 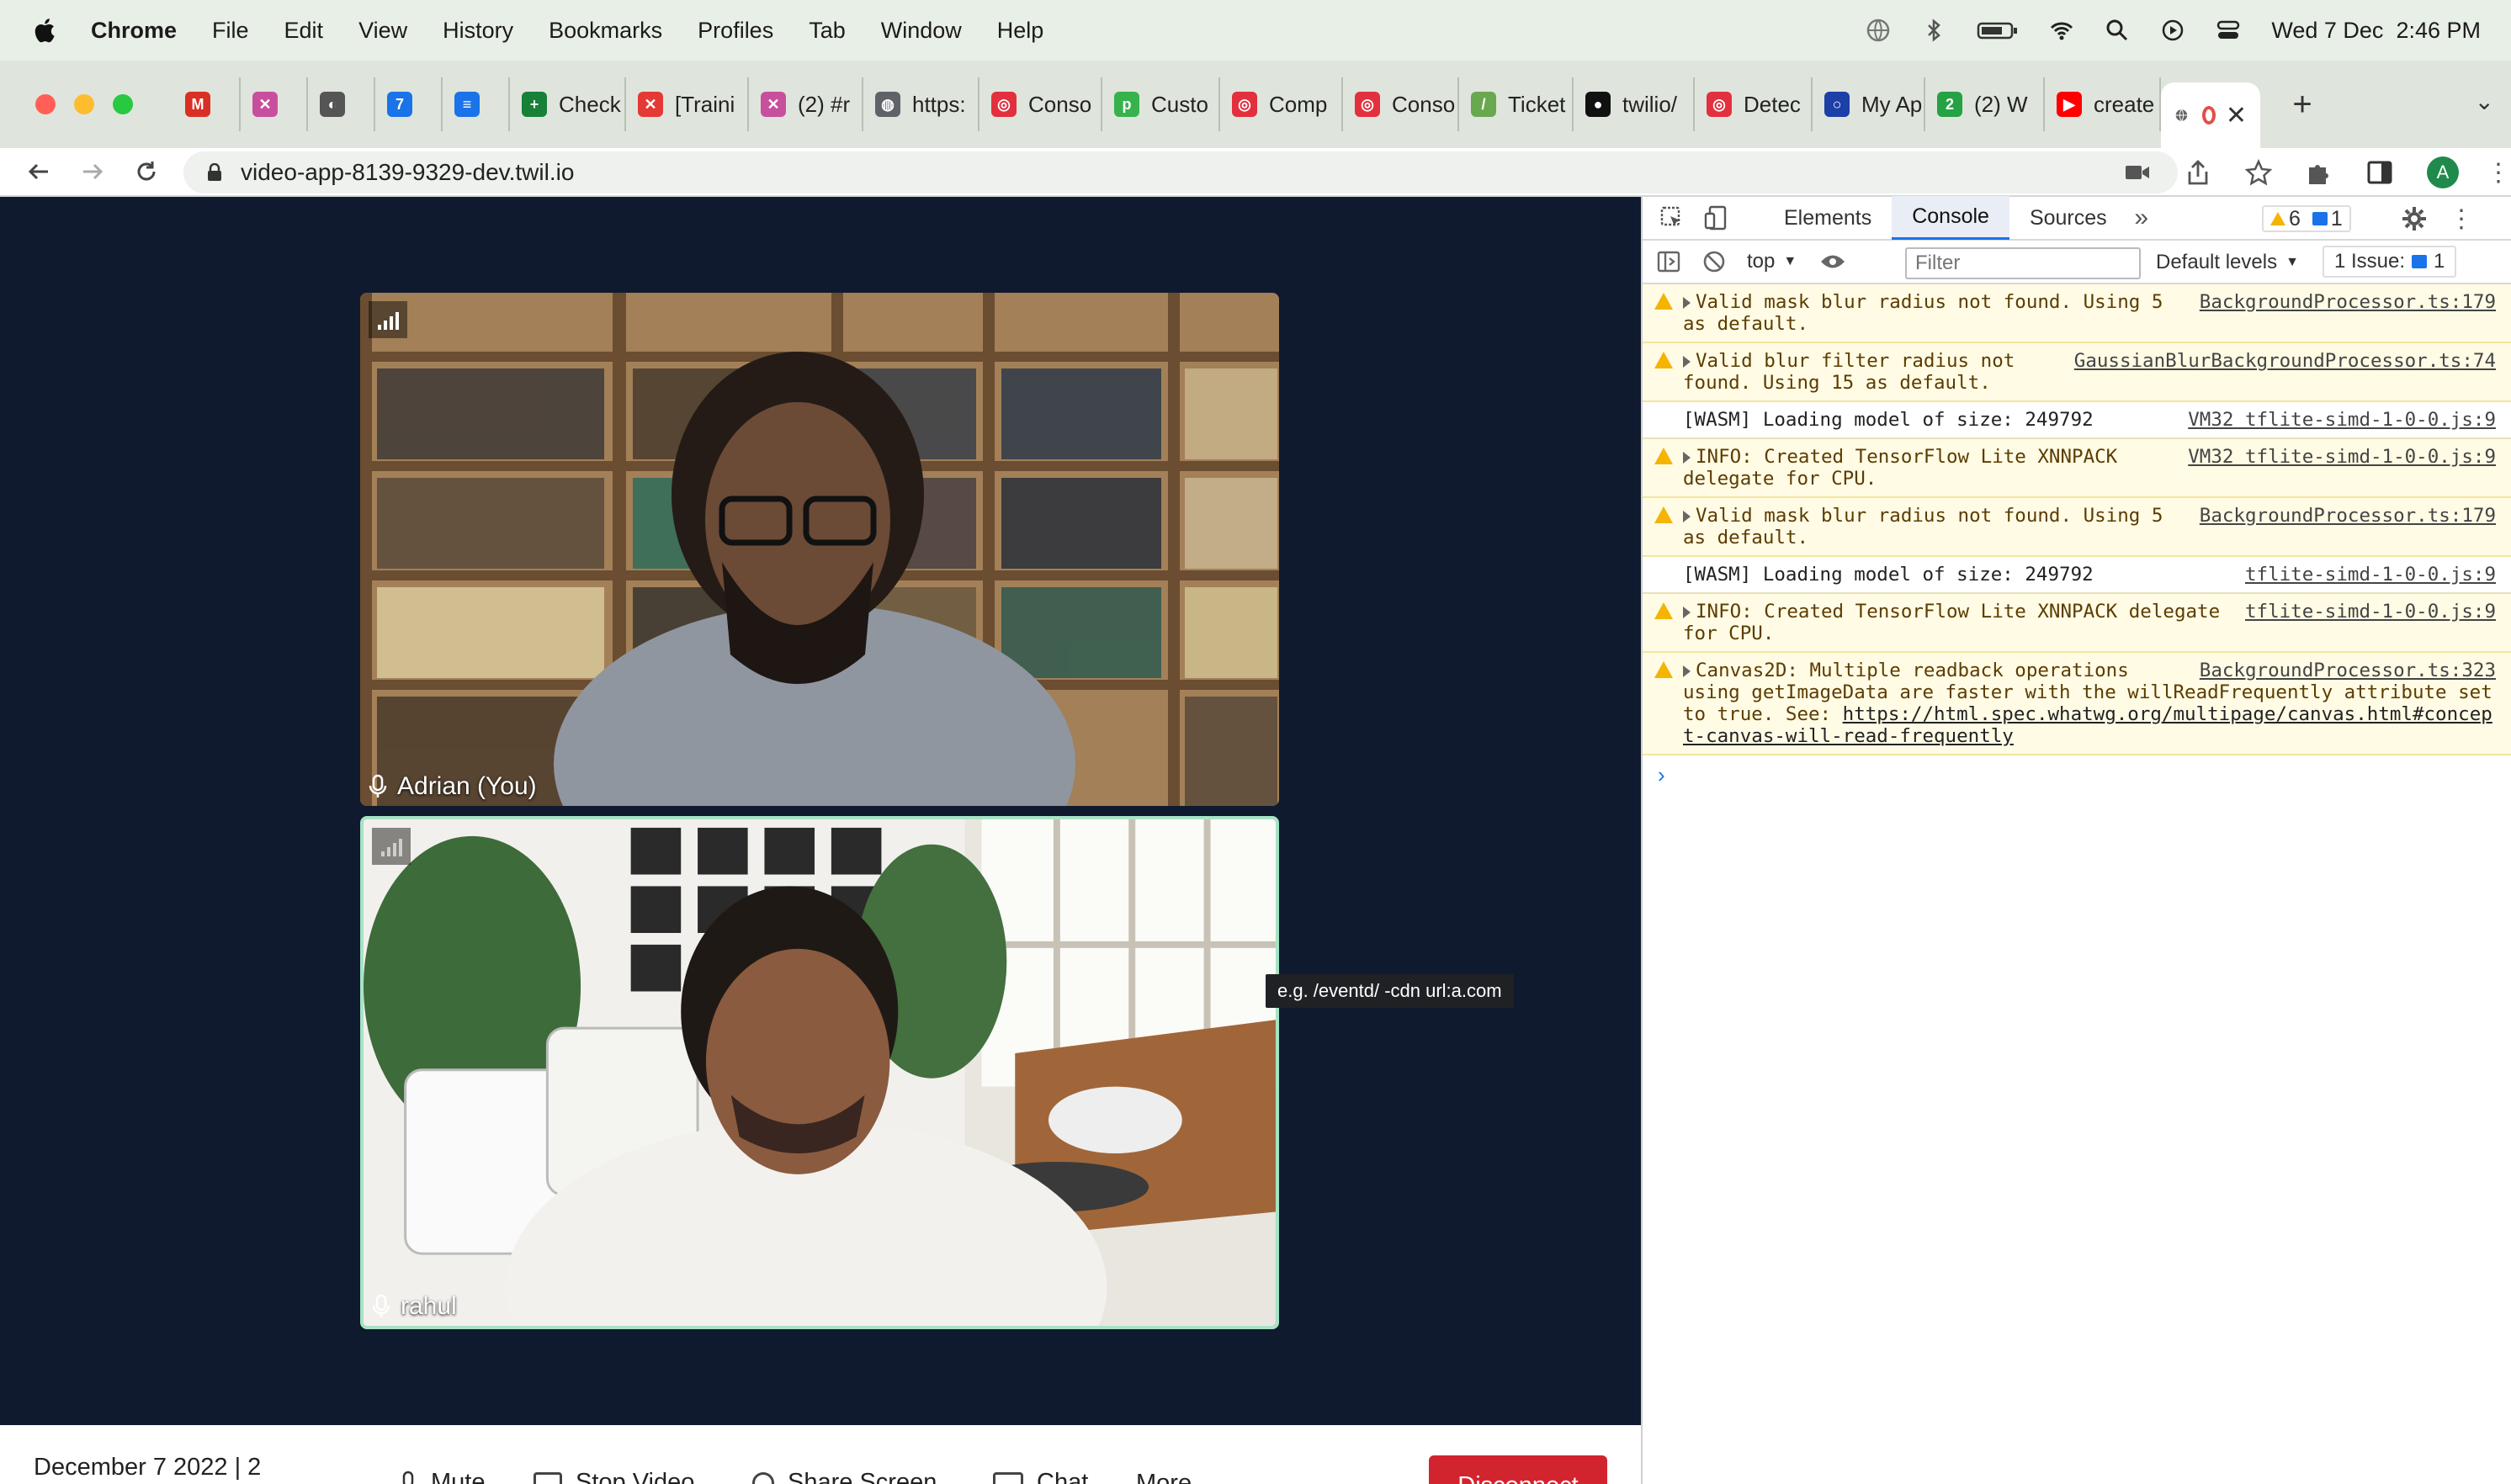 I want to click on device-toolbar-icon, so click(x=1715, y=218).